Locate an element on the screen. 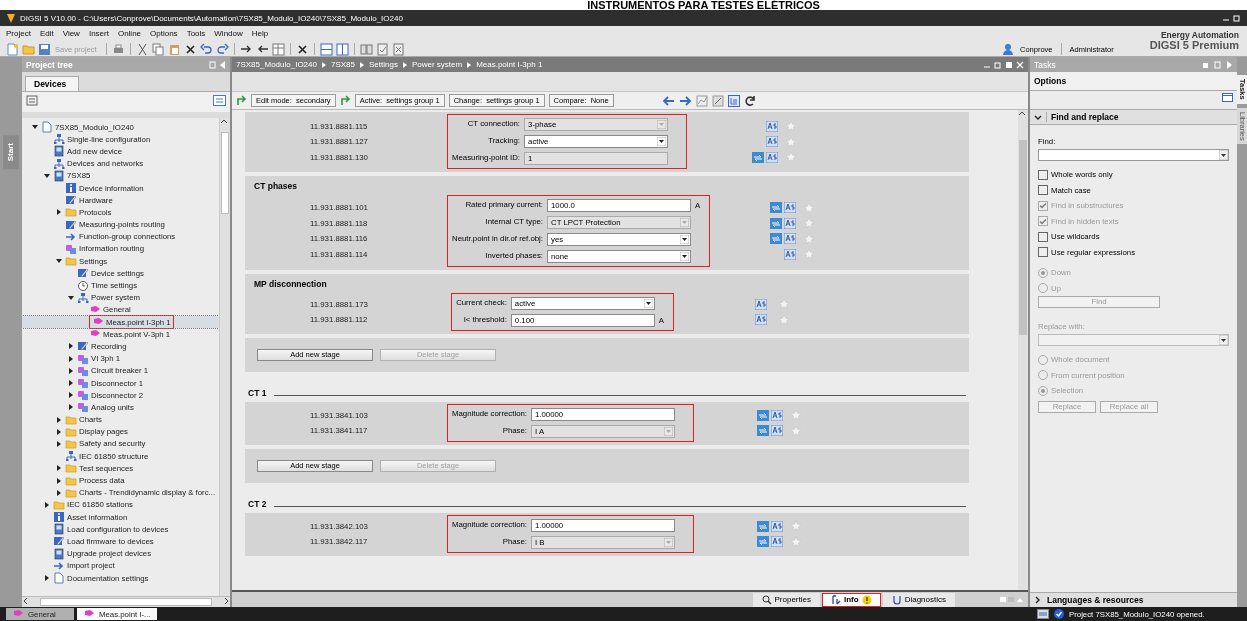  split-vertical-icon is located at coordinates (342, 49).